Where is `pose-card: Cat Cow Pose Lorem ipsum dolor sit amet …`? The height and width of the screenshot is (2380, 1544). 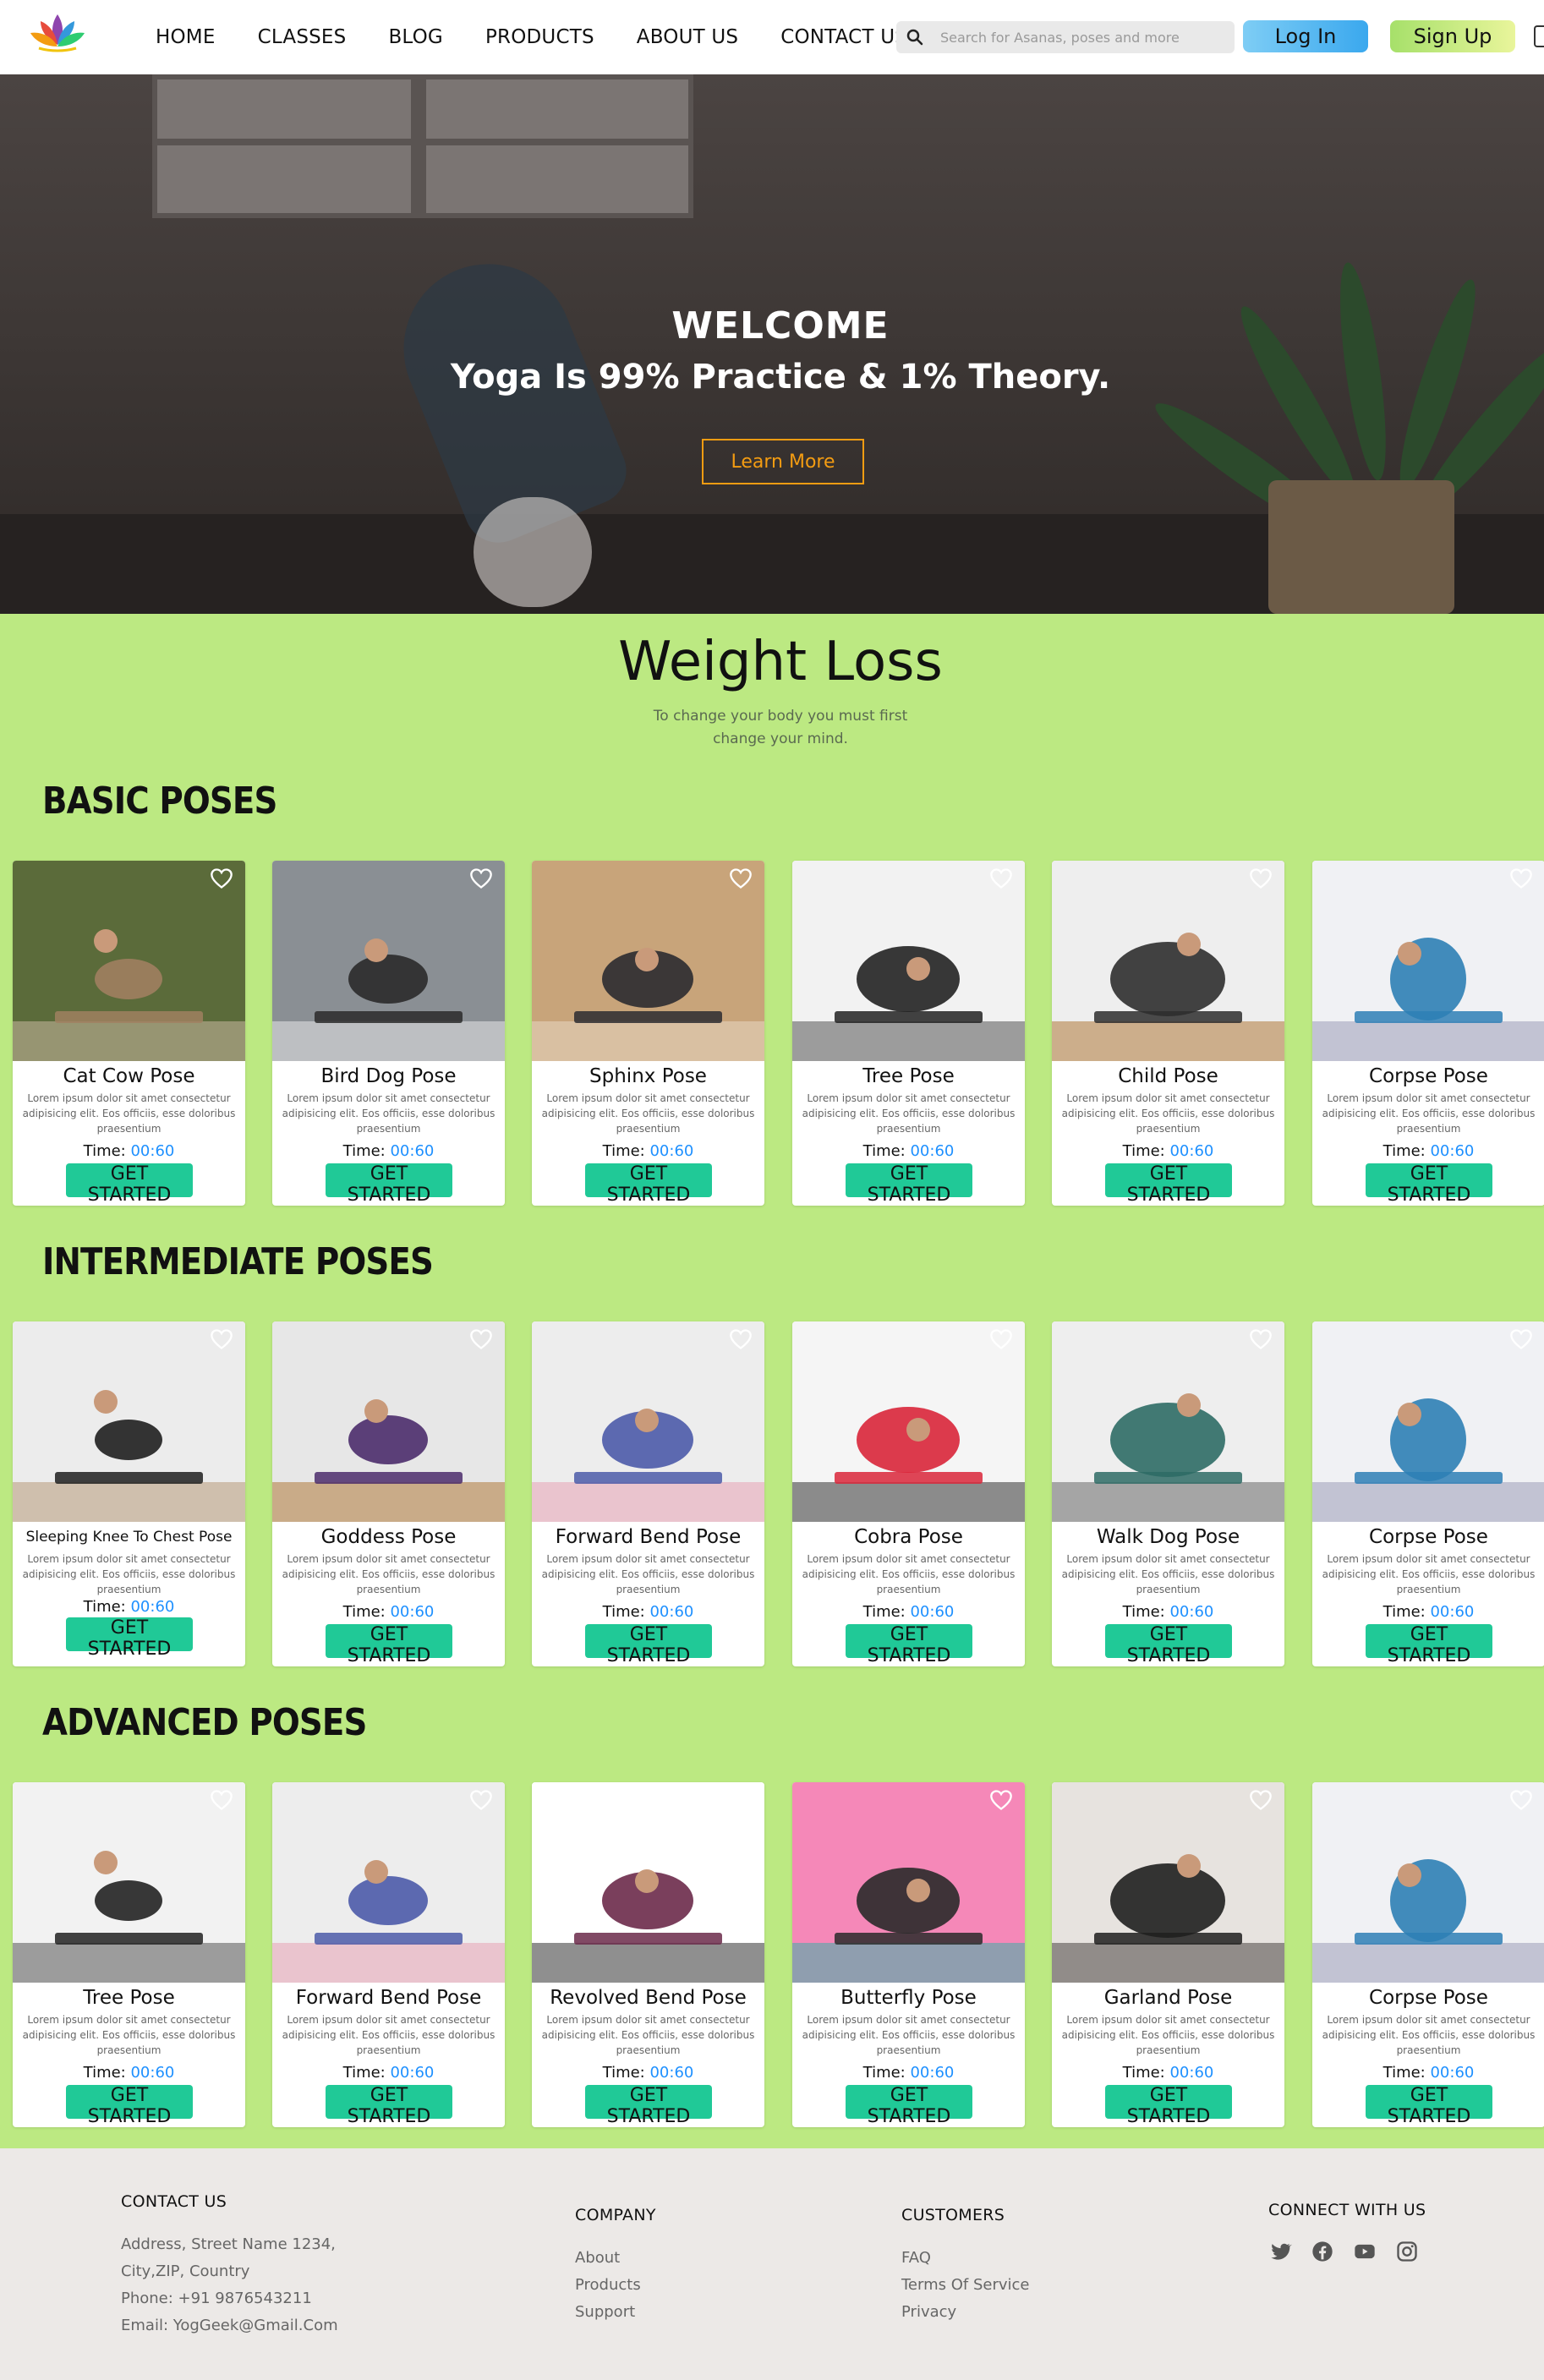 pose-card: Cat Cow Pose Lorem ipsum dolor sit amet … is located at coordinates (129, 1033).